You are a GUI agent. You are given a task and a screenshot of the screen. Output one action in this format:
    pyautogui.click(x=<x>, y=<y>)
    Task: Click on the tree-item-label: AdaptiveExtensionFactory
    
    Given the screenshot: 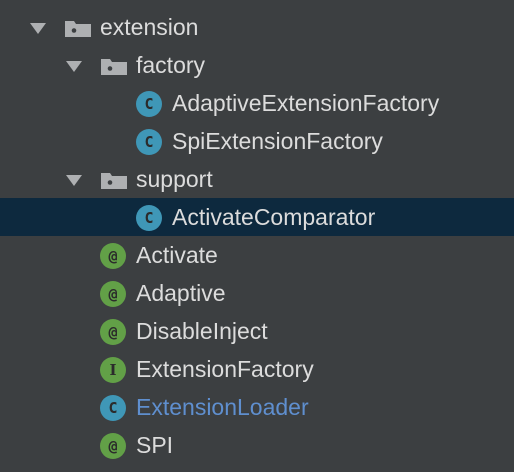 What is the action you would take?
    pyautogui.click(x=306, y=103)
    